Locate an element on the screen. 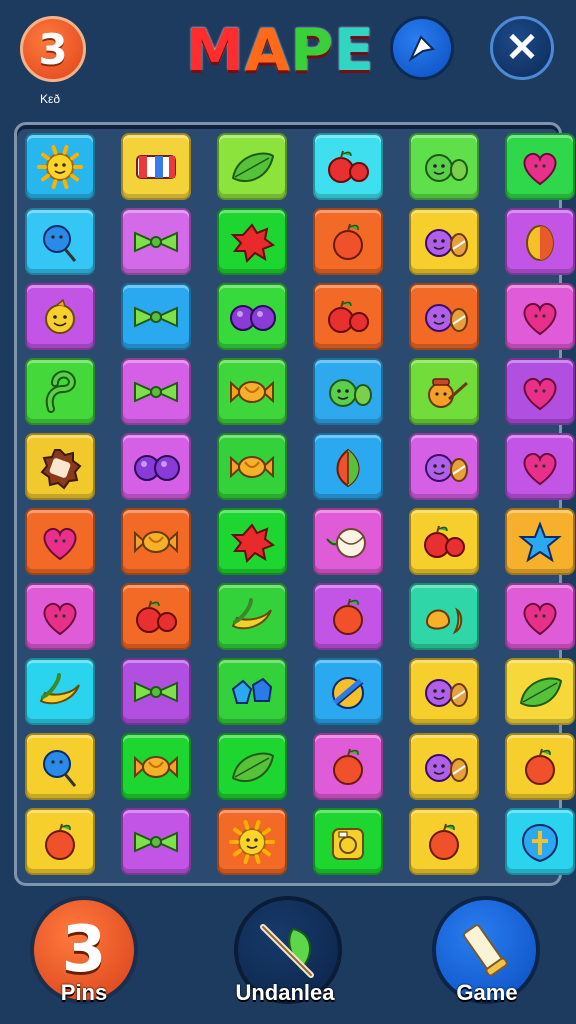 The image size is (576, 1024). tile-r9-c1 is located at coordinates (60, 766).